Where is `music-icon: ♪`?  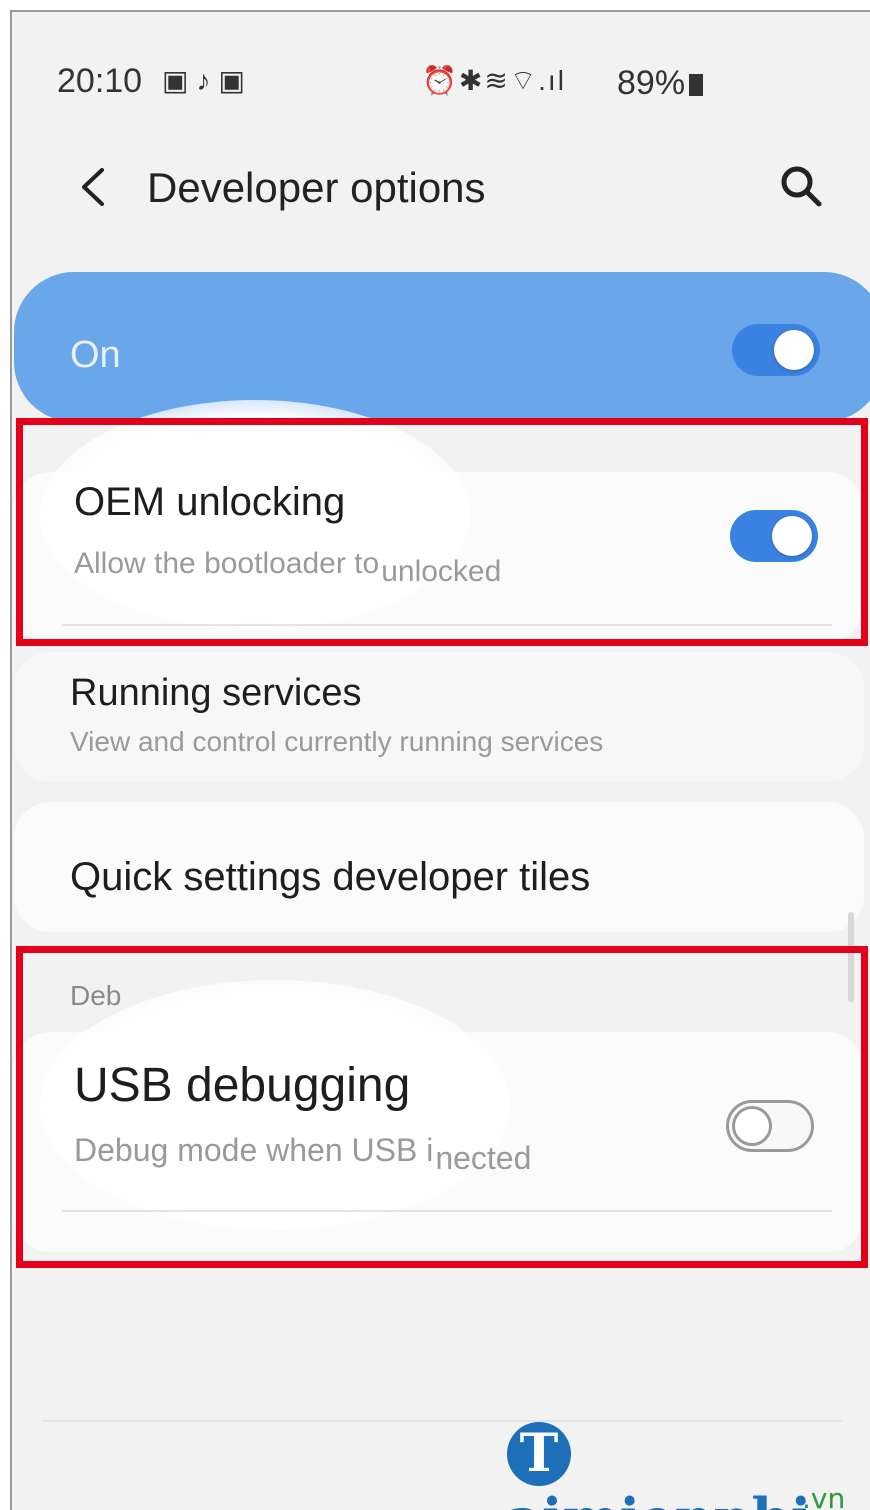
music-icon: ♪ is located at coordinates (207, 80).